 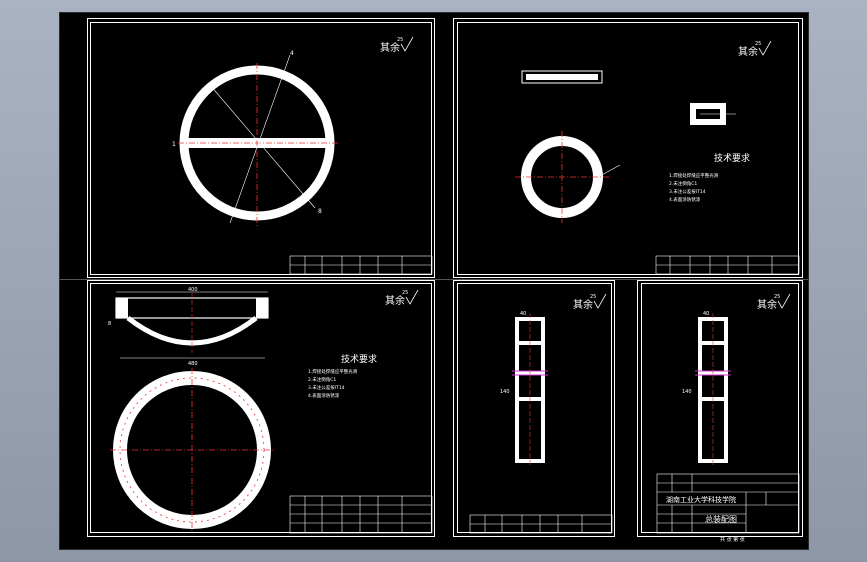 I want to click on tech-req-title-bl: 技术要求, so click(x=359, y=359).